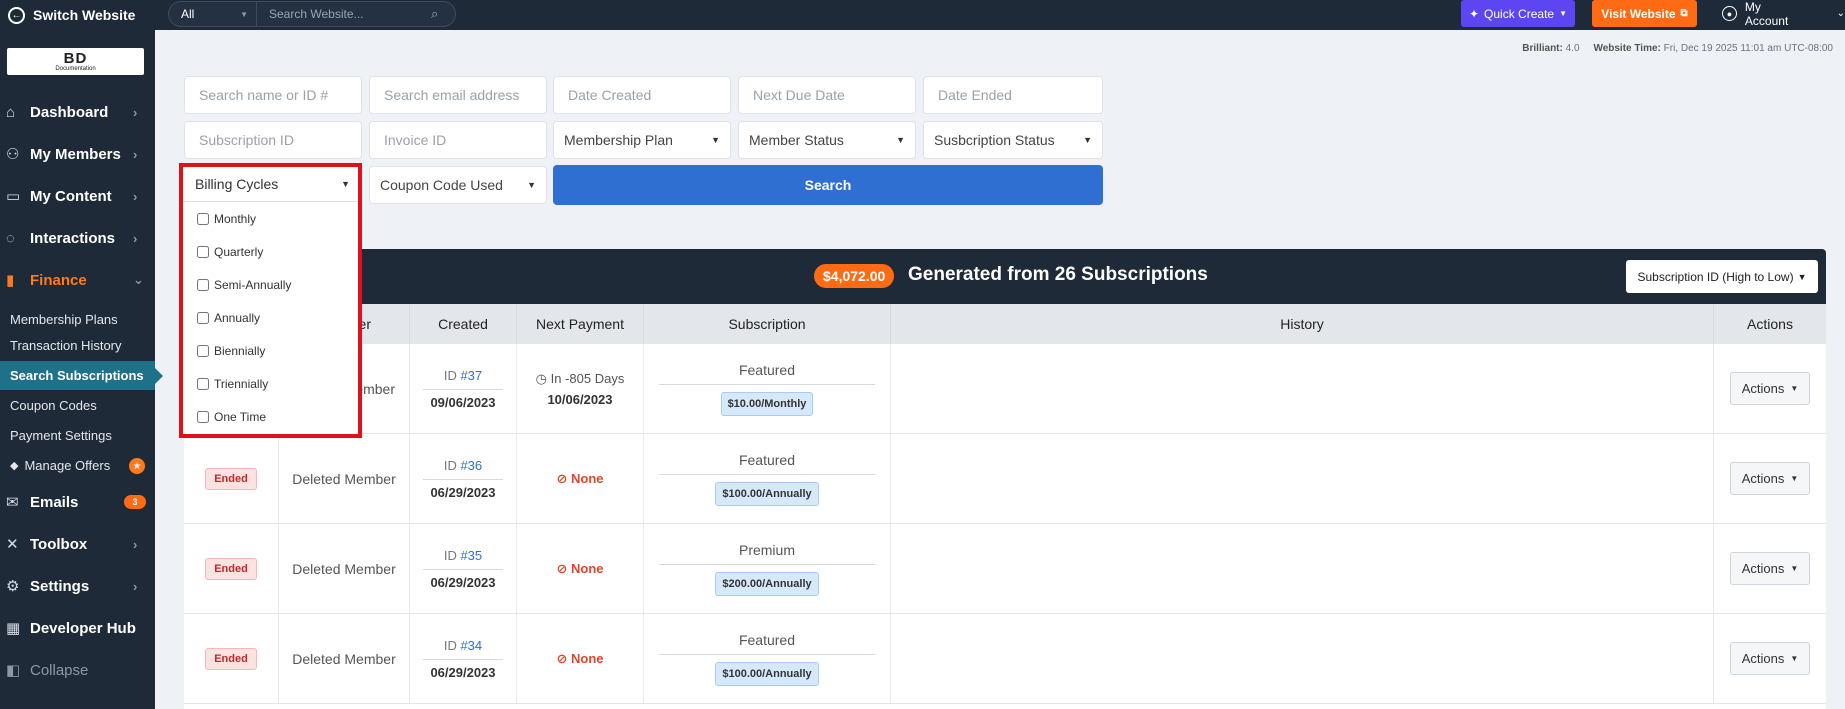  What do you see at coordinates (188, 14) in the screenshot?
I see `search-scope-value: All` at bounding box center [188, 14].